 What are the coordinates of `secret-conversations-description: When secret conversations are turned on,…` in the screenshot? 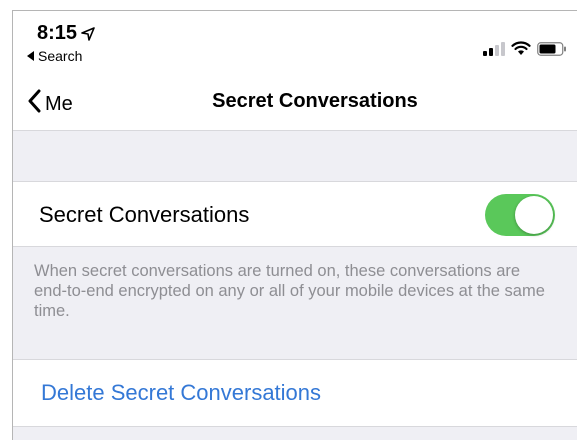 It's located at (289, 291).